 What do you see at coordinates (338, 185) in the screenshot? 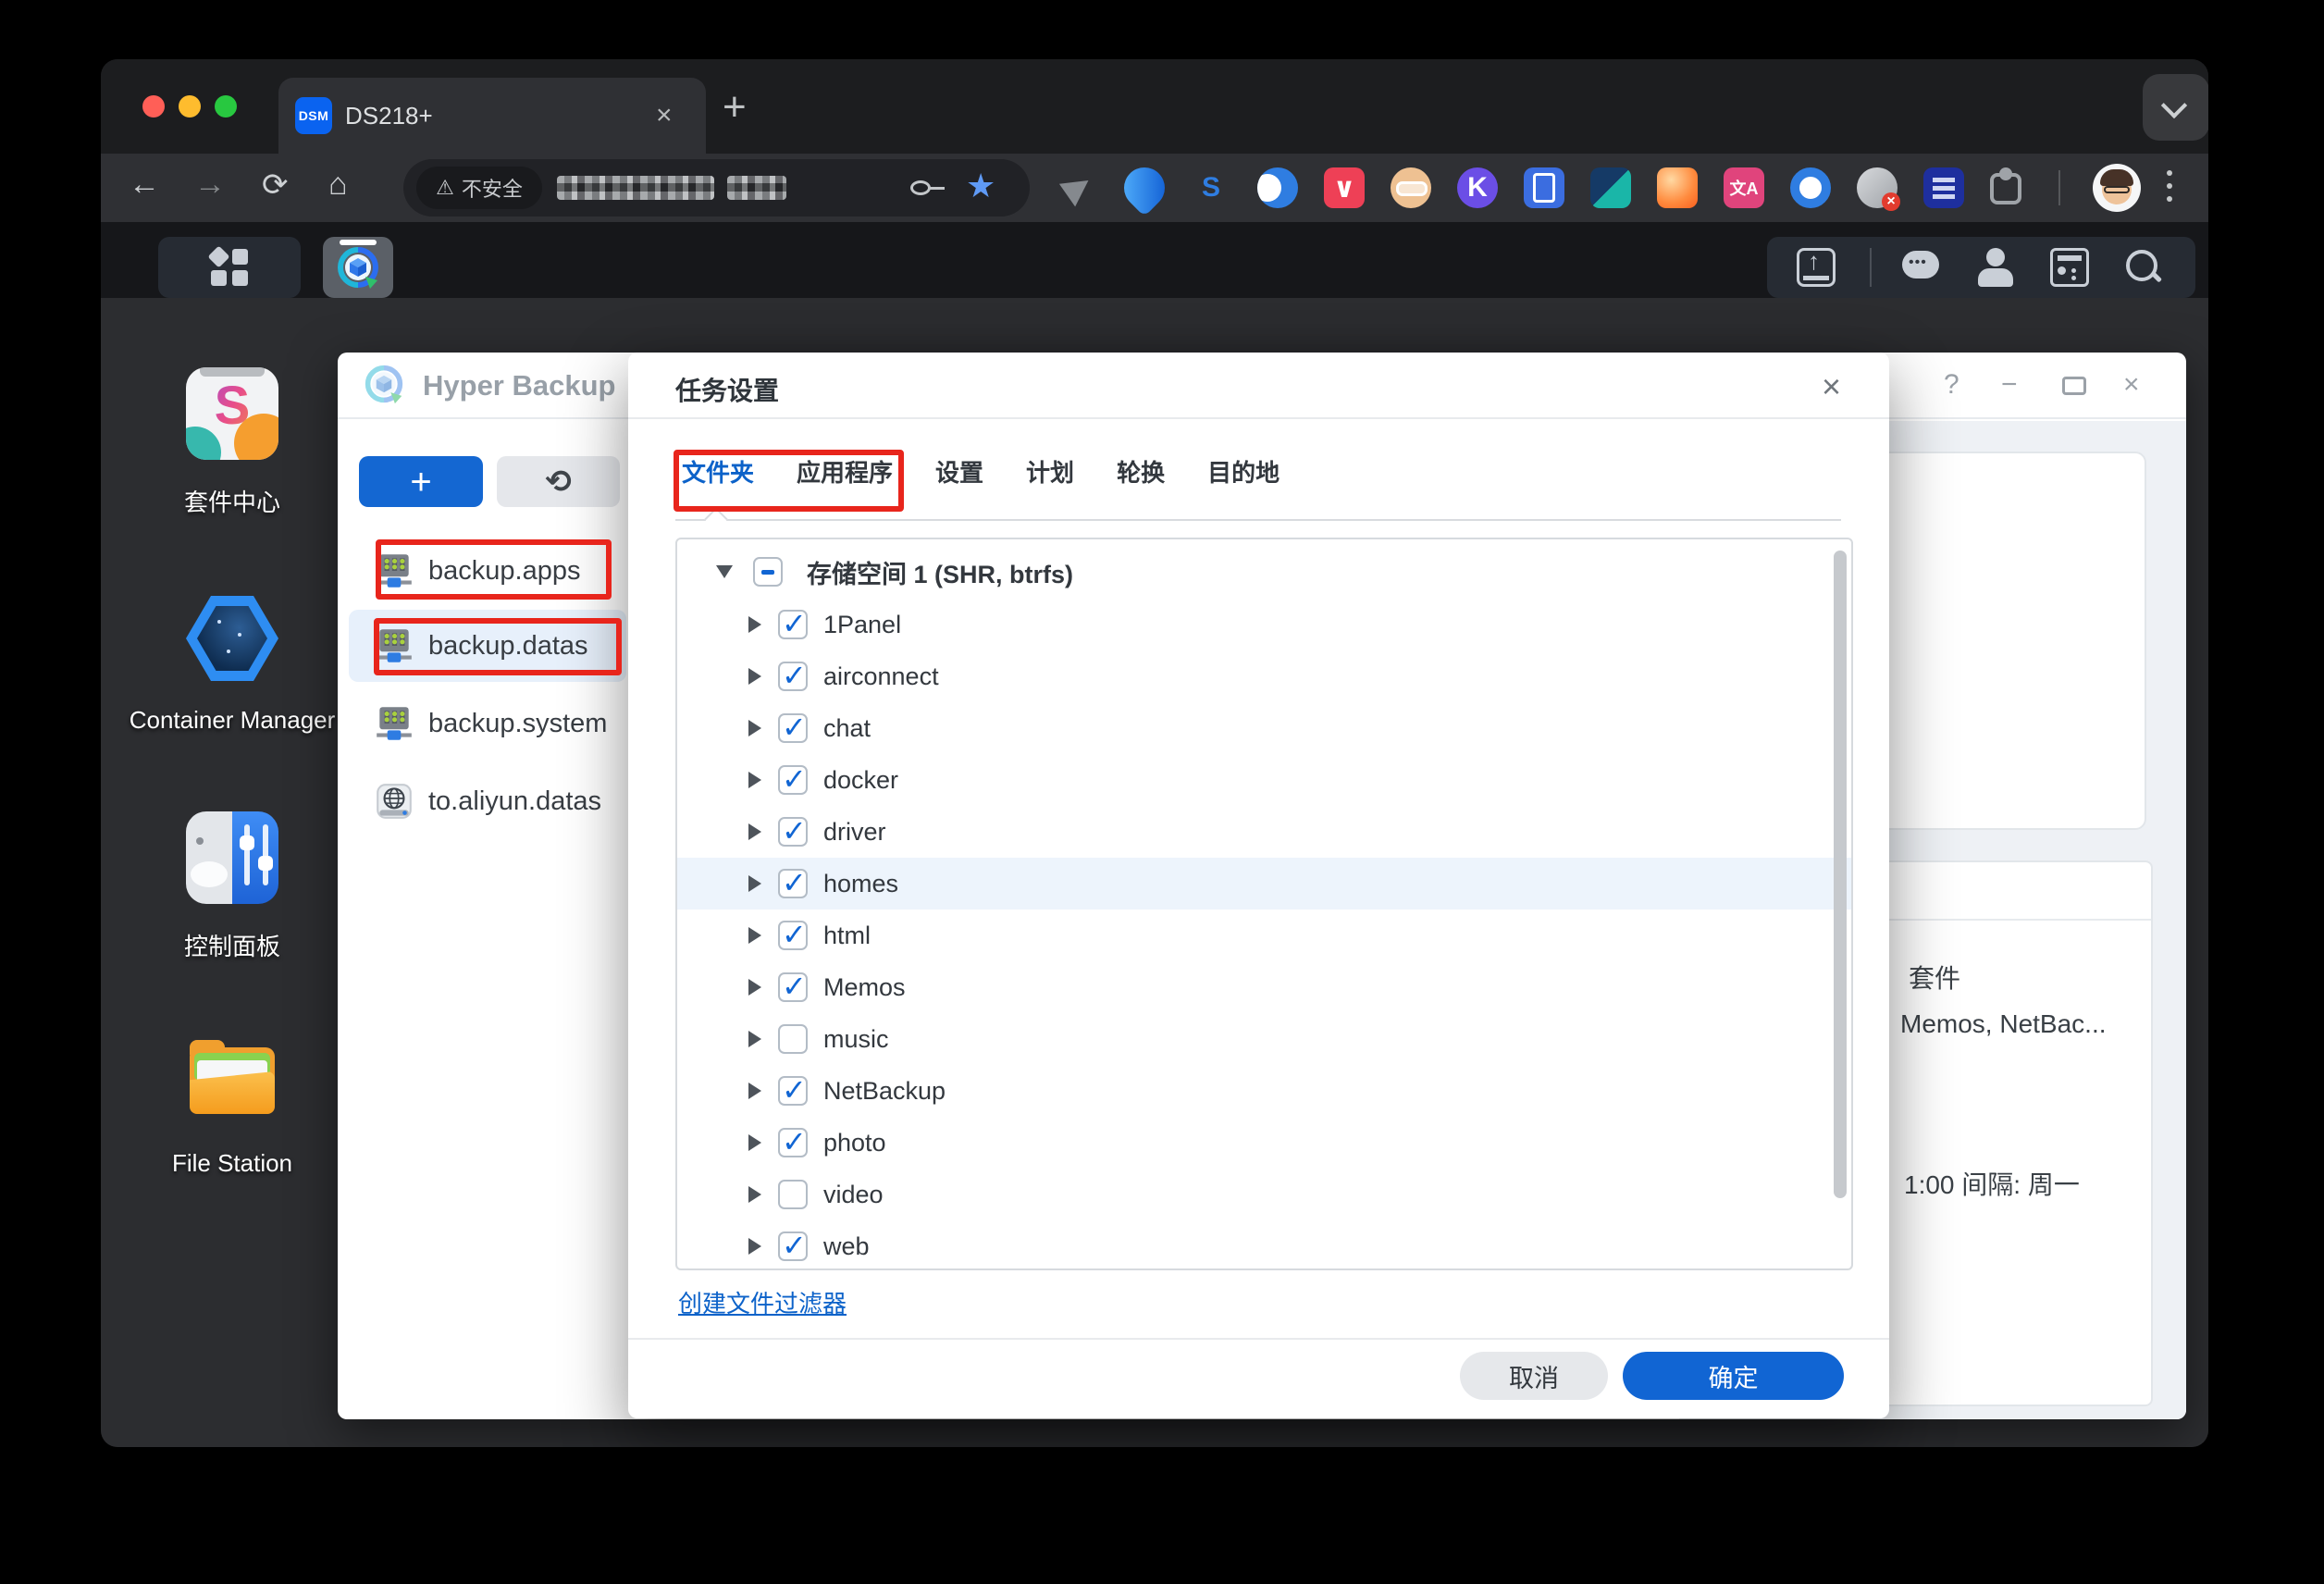
I see `home-button: ⌂` at bounding box center [338, 185].